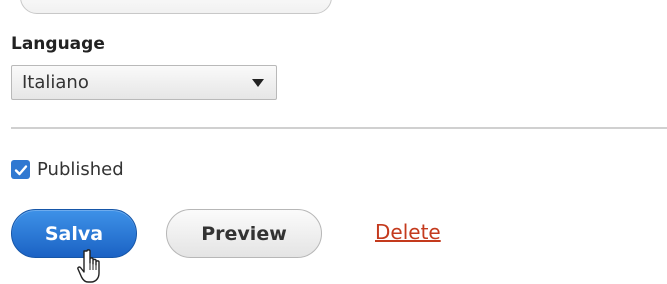 This screenshot has height=284, width=667. I want to click on hand-pointer-icon, so click(88, 266).